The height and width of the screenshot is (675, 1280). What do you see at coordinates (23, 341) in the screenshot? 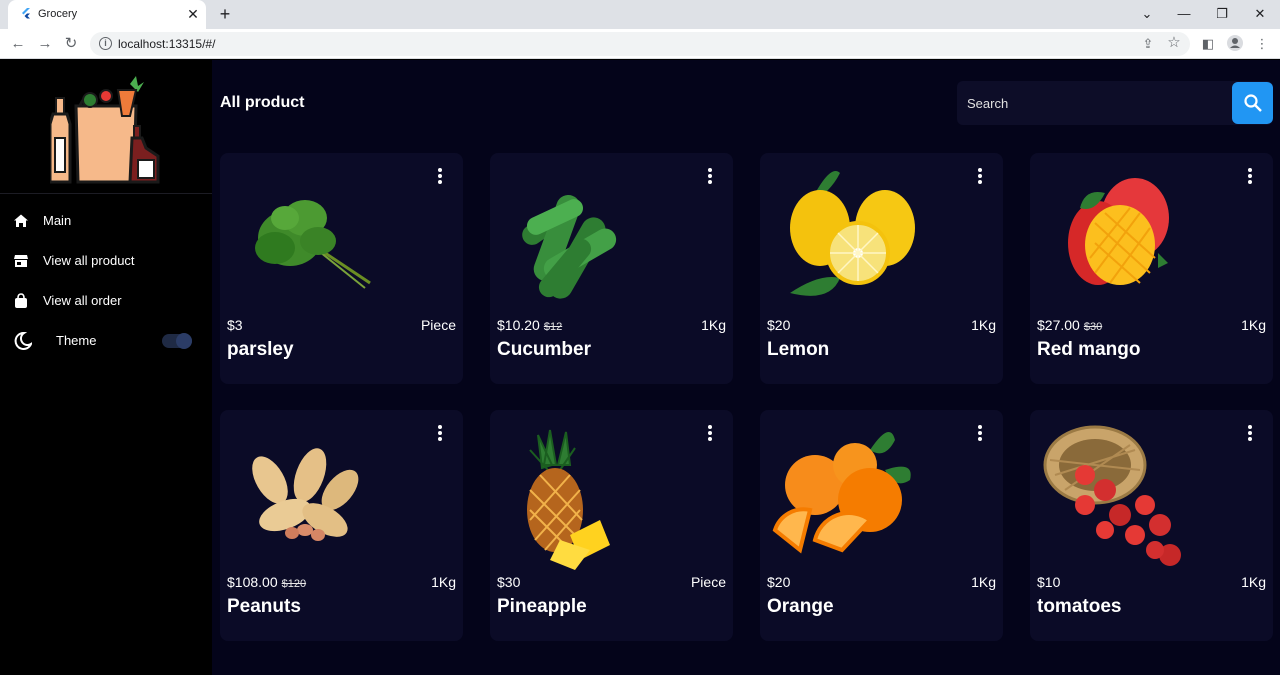
I see `moon-icon` at bounding box center [23, 341].